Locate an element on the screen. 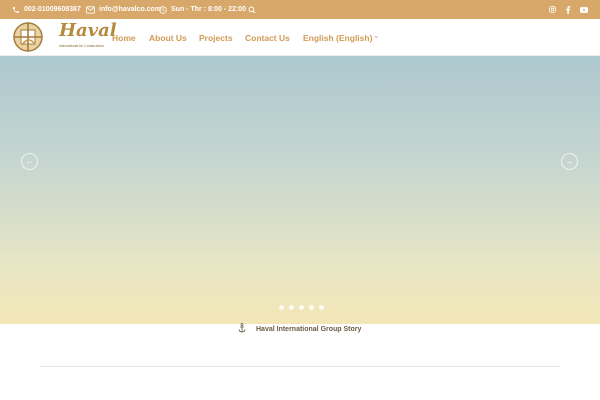 Image resolution: width=600 pixels, height=400 pixels. email-contact: info@havalco.com is located at coordinates (123, 9).